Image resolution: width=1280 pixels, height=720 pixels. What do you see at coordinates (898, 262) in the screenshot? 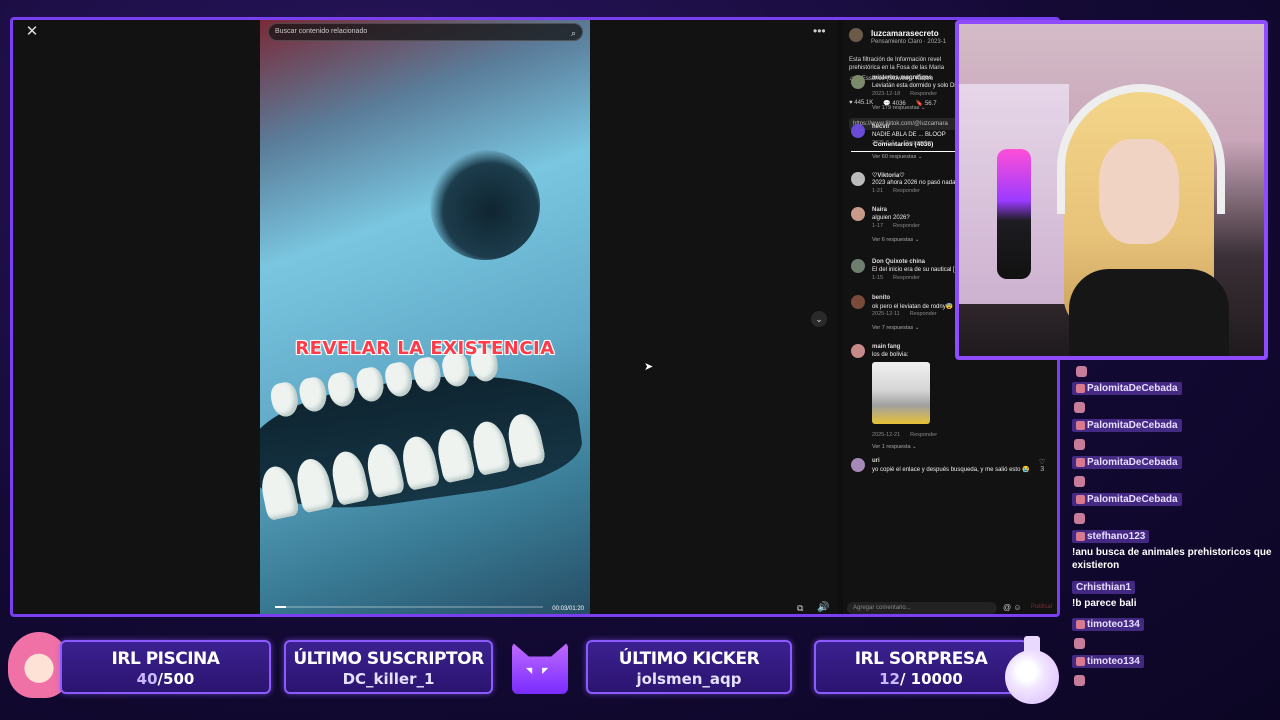
I see `comment-username: Don Quixote china` at bounding box center [898, 262].